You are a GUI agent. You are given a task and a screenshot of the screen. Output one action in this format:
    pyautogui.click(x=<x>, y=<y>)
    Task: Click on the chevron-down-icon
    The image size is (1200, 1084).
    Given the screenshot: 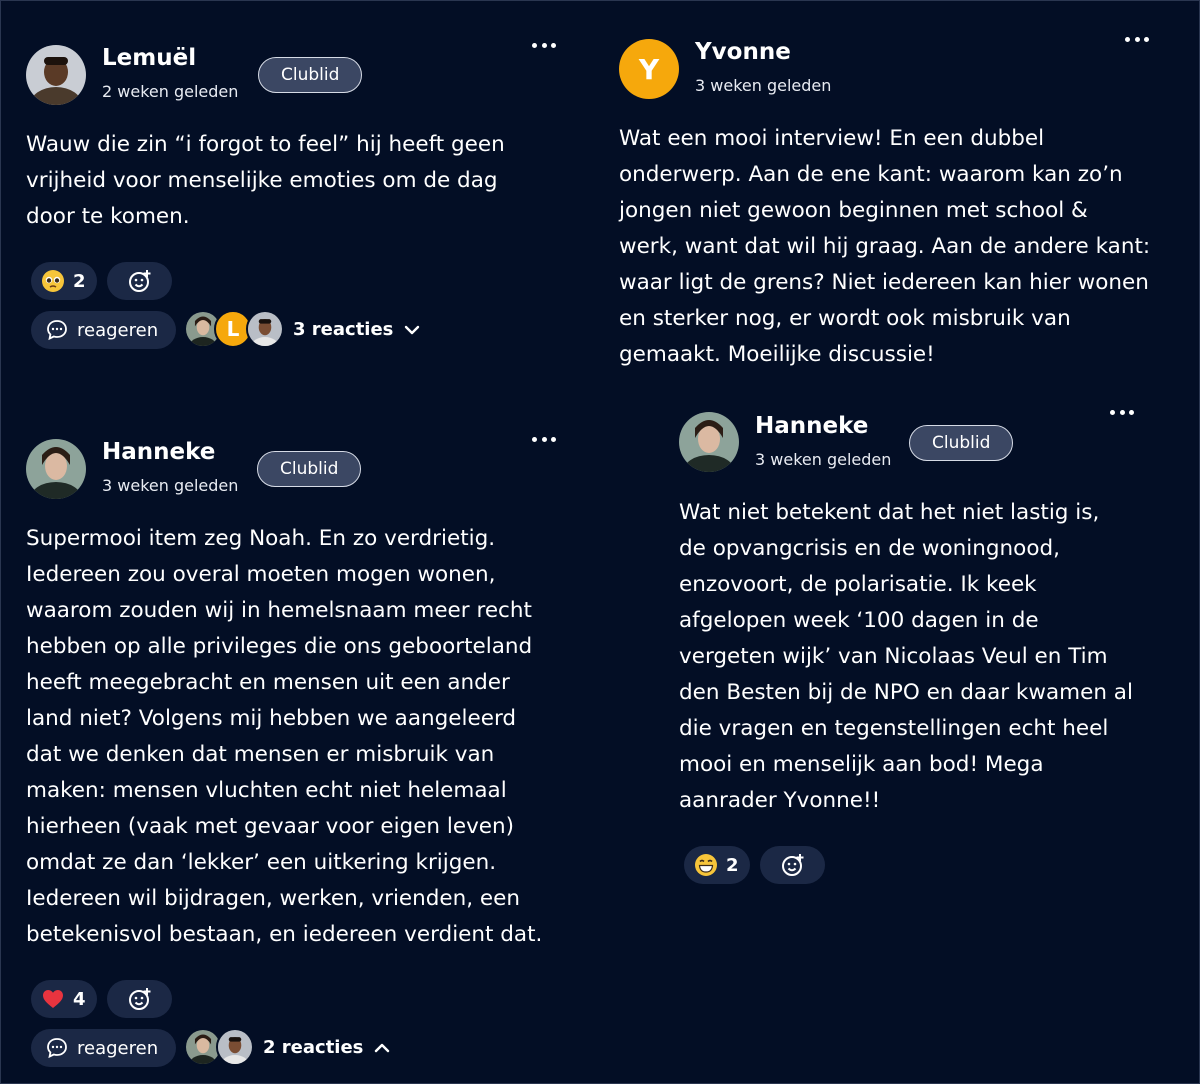 What is the action you would take?
    pyautogui.click(x=412, y=329)
    